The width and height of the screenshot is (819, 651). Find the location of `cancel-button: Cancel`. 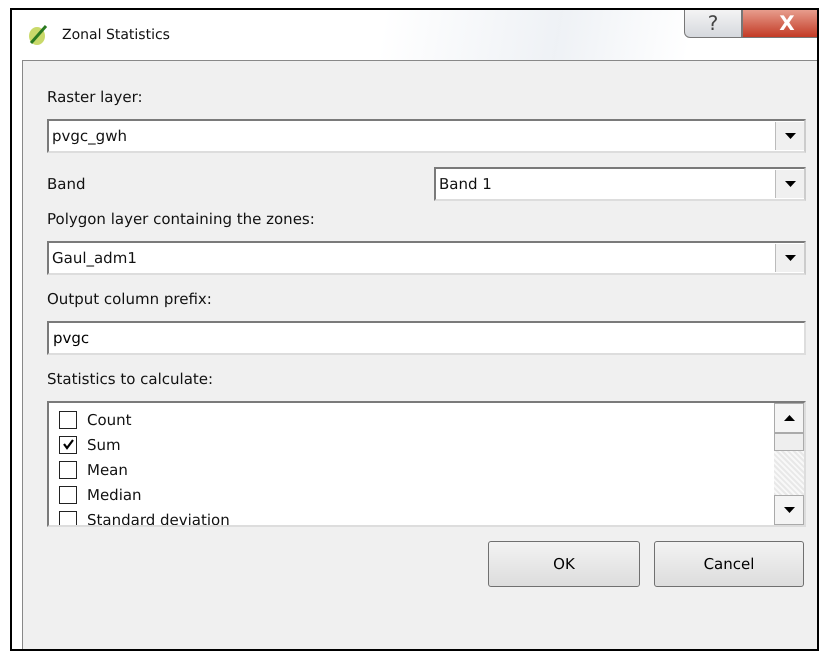

cancel-button: Cancel is located at coordinates (729, 564).